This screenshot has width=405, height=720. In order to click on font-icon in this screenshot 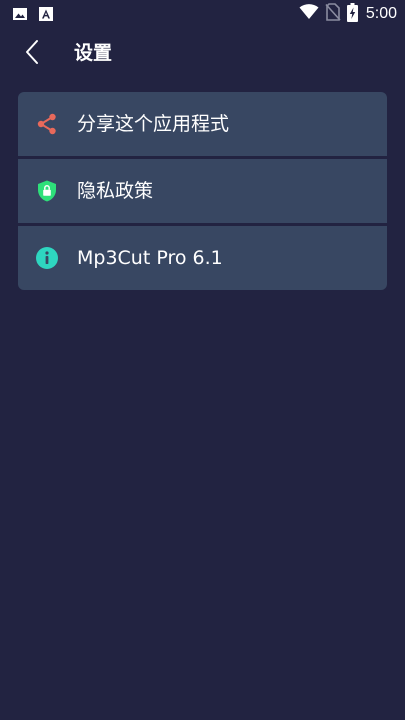, I will do `click(46, 16)`.